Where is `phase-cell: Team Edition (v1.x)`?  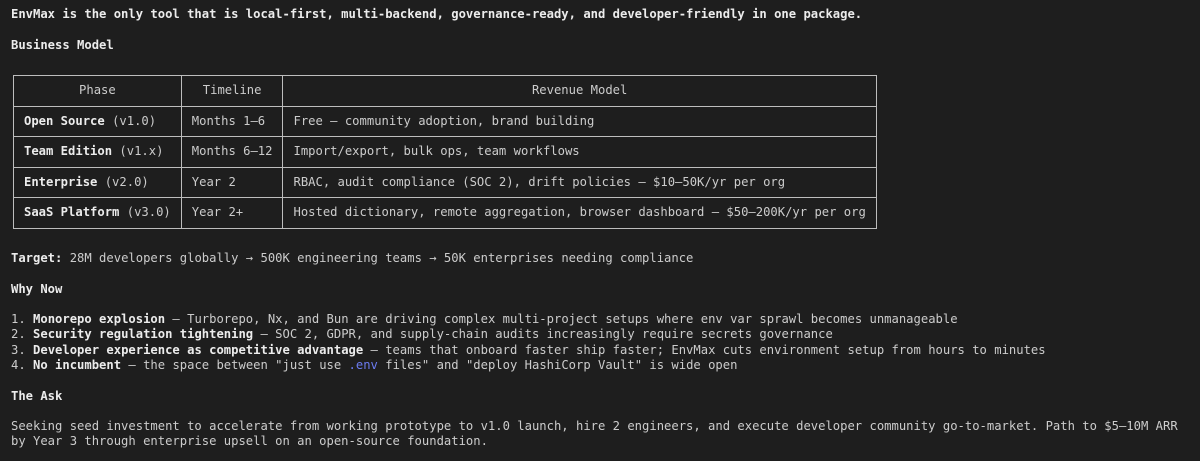 phase-cell: Team Edition (v1.x) is located at coordinates (97, 152).